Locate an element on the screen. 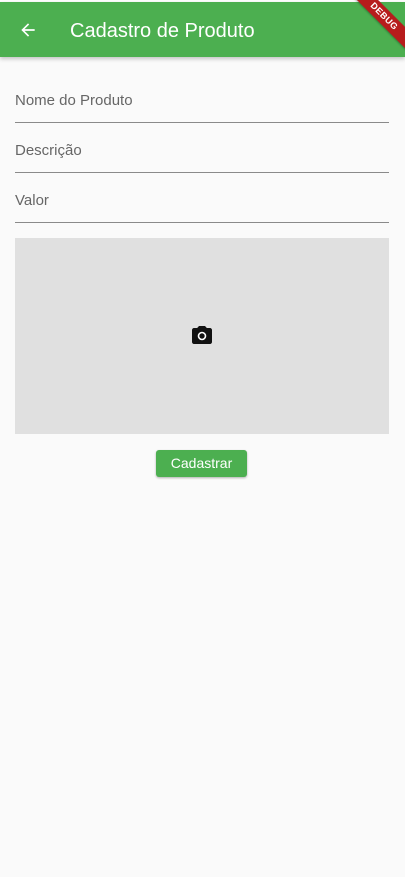  description-field: Descrição is located at coordinates (202, 152).